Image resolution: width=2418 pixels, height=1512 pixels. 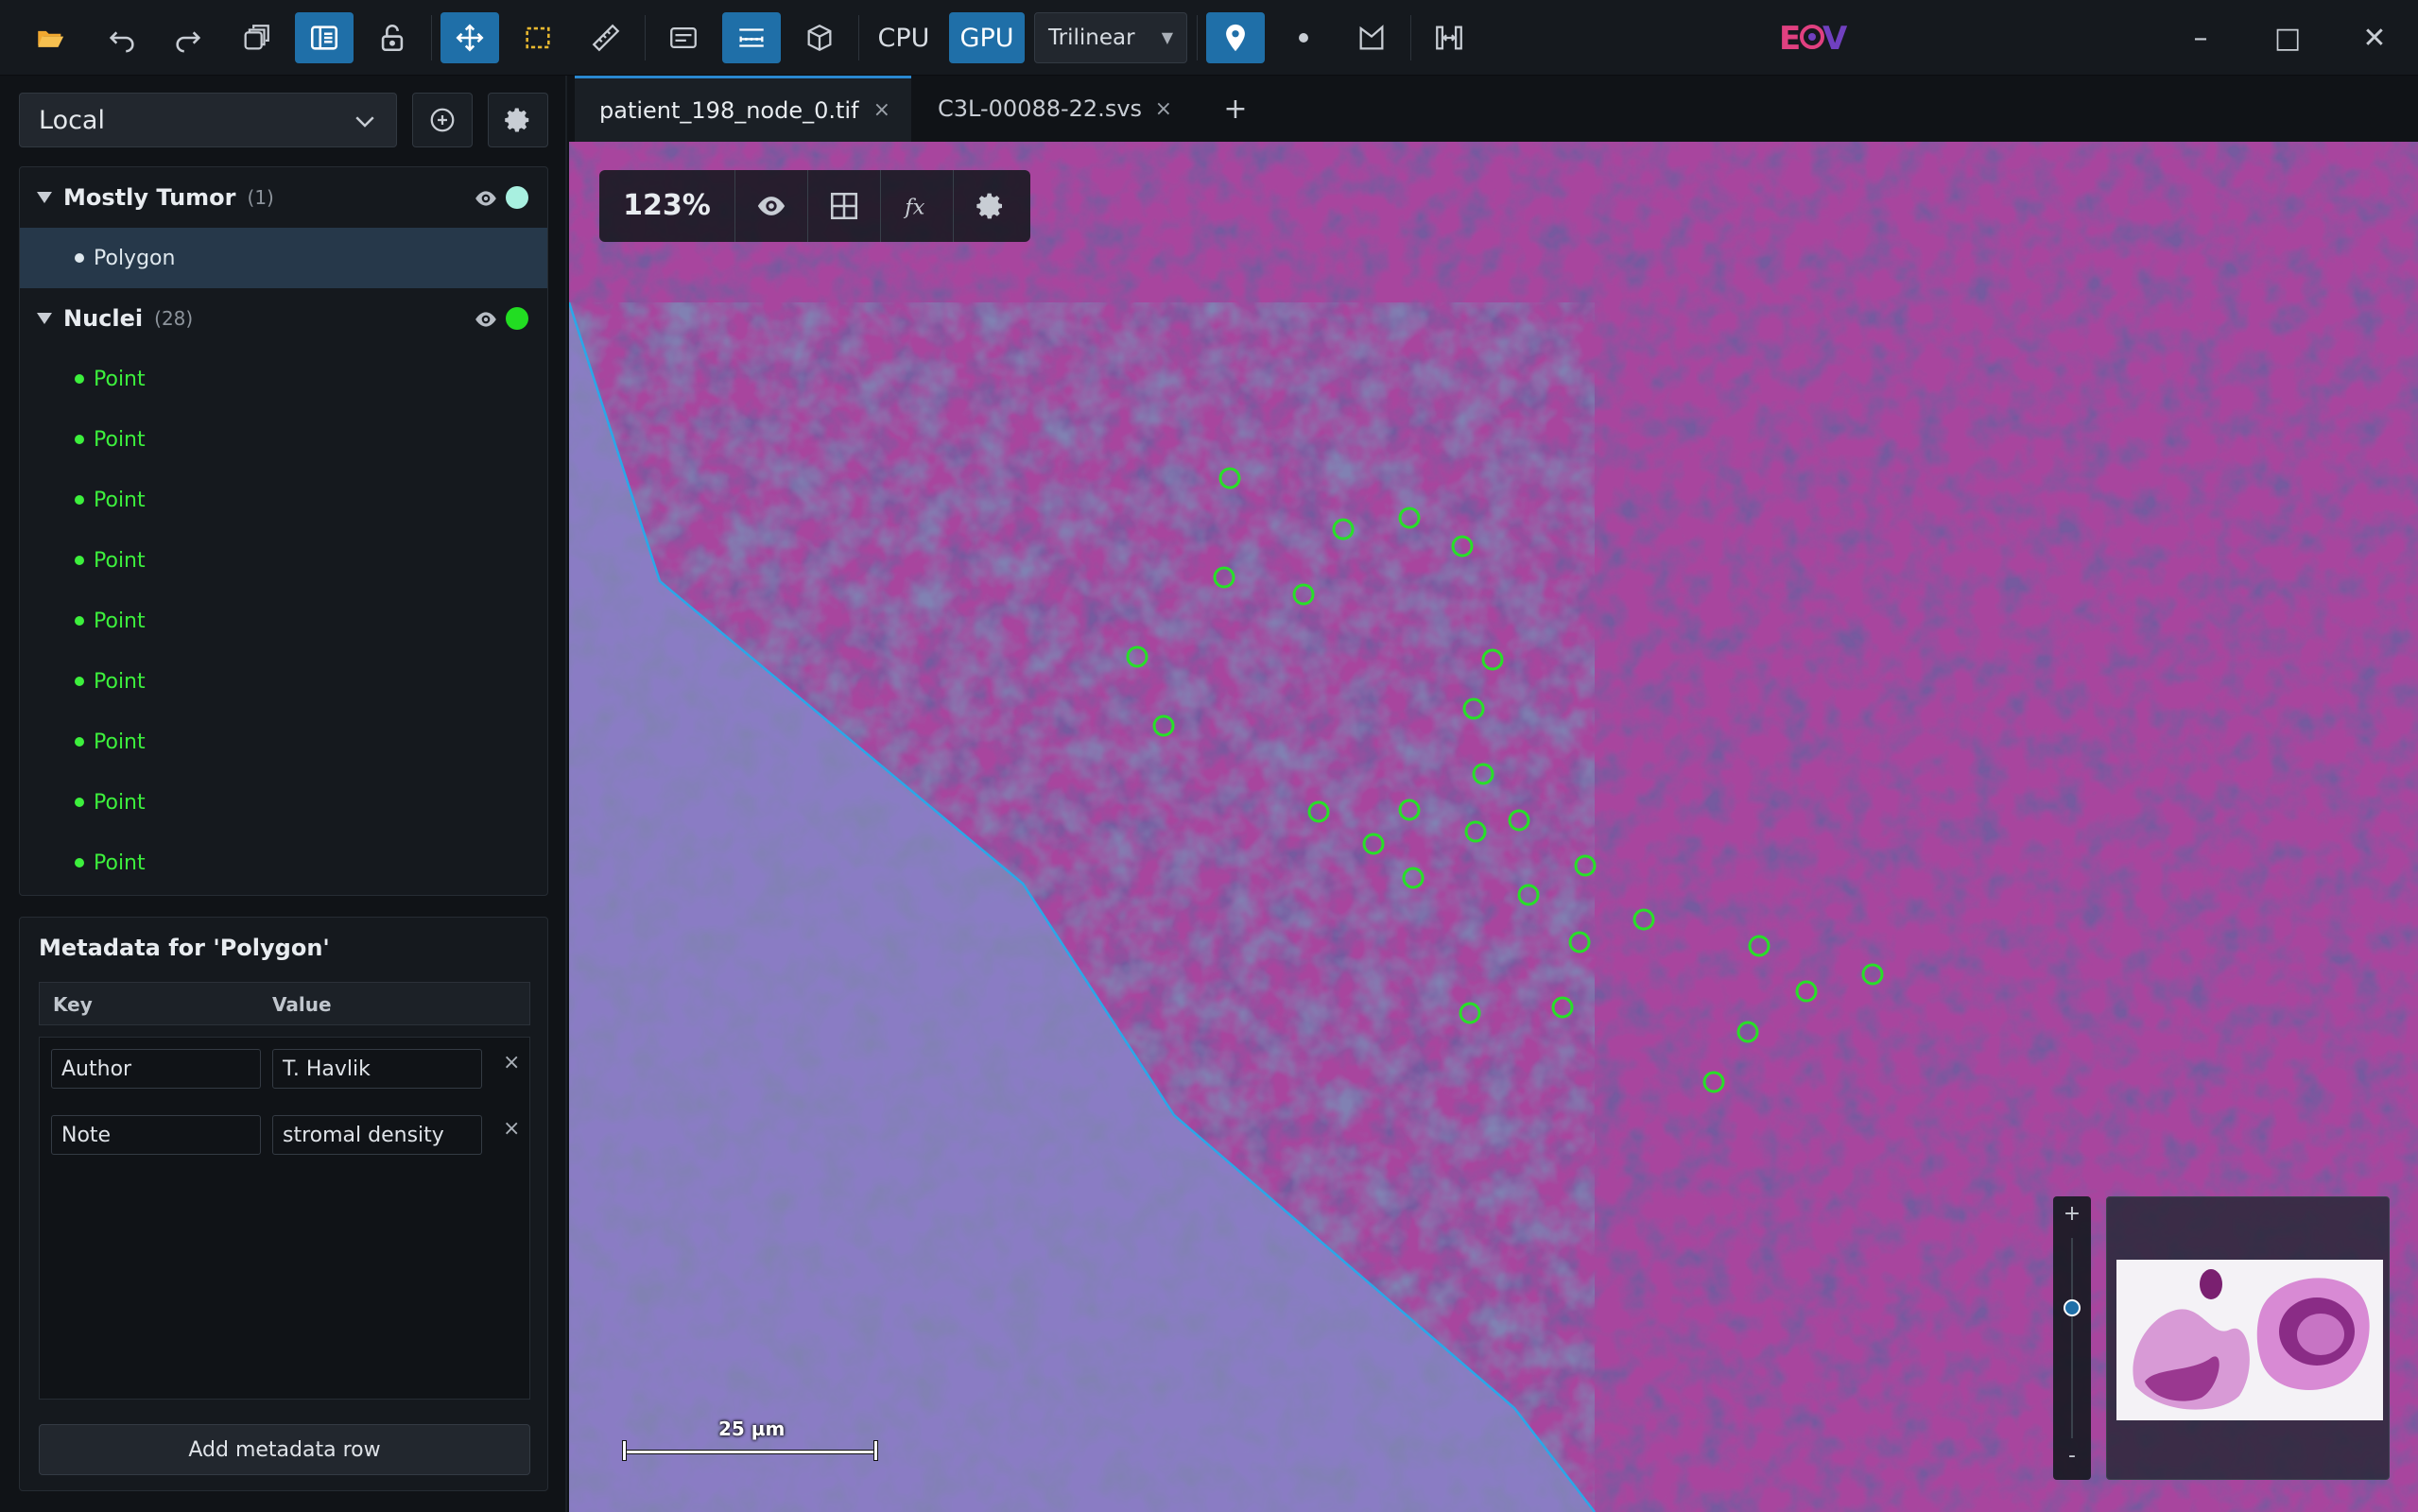 I want to click on metadata-table-header: Key Value, so click(x=285, y=1003).